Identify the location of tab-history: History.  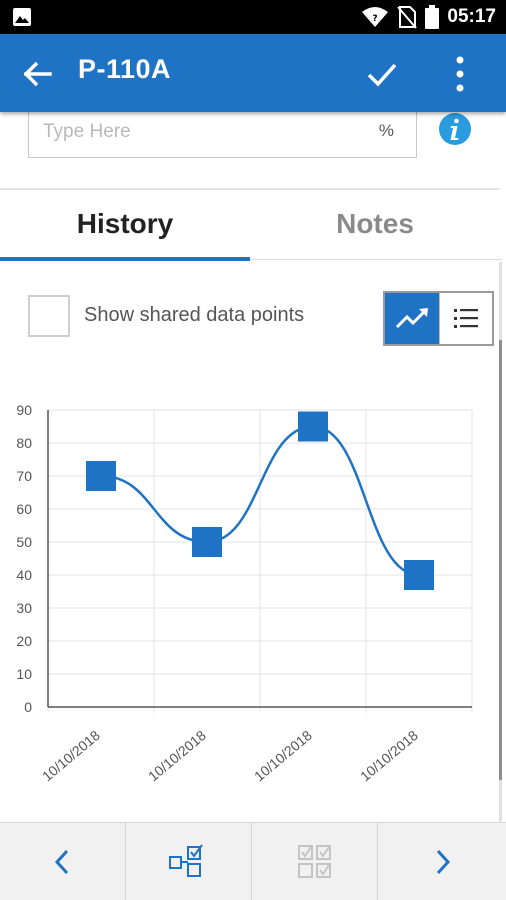
(125, 229).